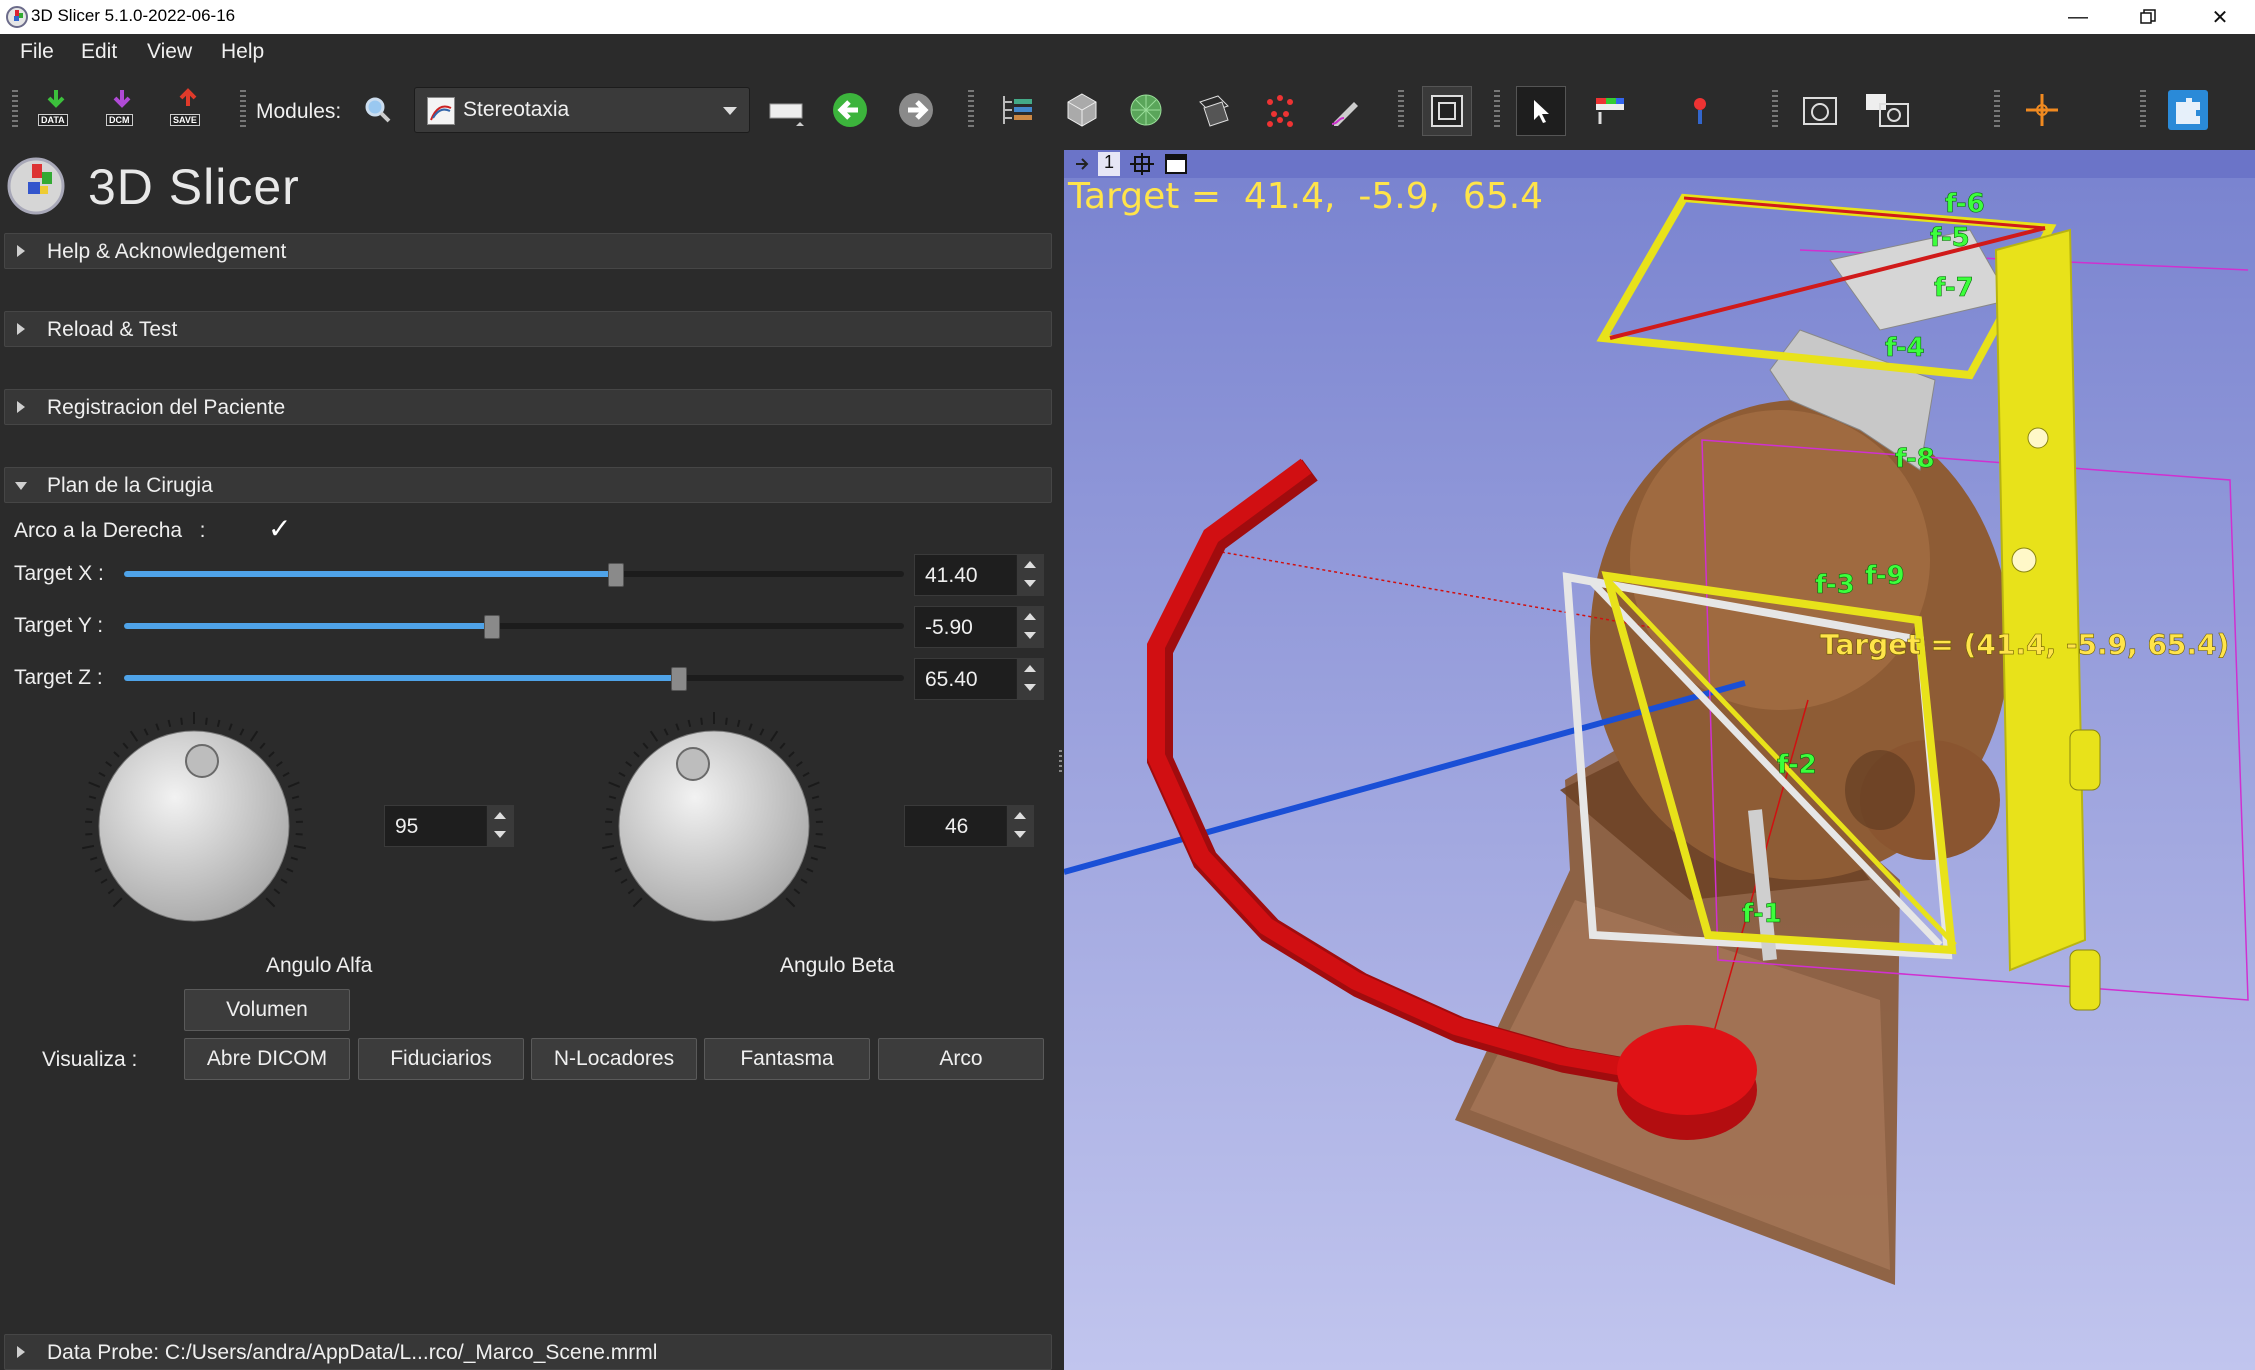 The height and width of the screenshot is (1370, 2255). Describe the element at coordinates (616, 575) in the screenshot. I see `target-x-slider-handle` at that location.